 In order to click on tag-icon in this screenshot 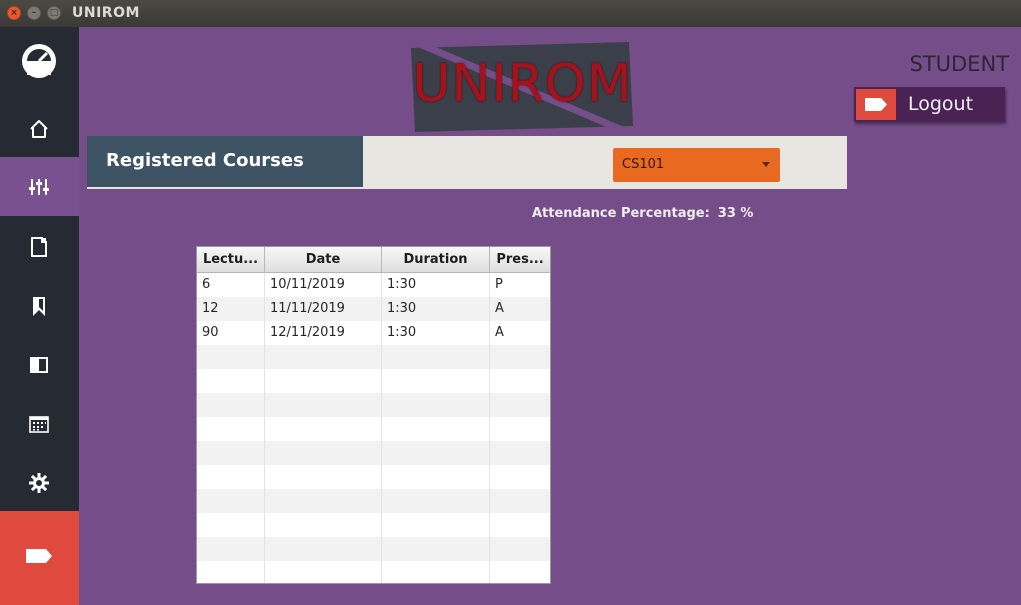, I will do `click(876, 104)`.